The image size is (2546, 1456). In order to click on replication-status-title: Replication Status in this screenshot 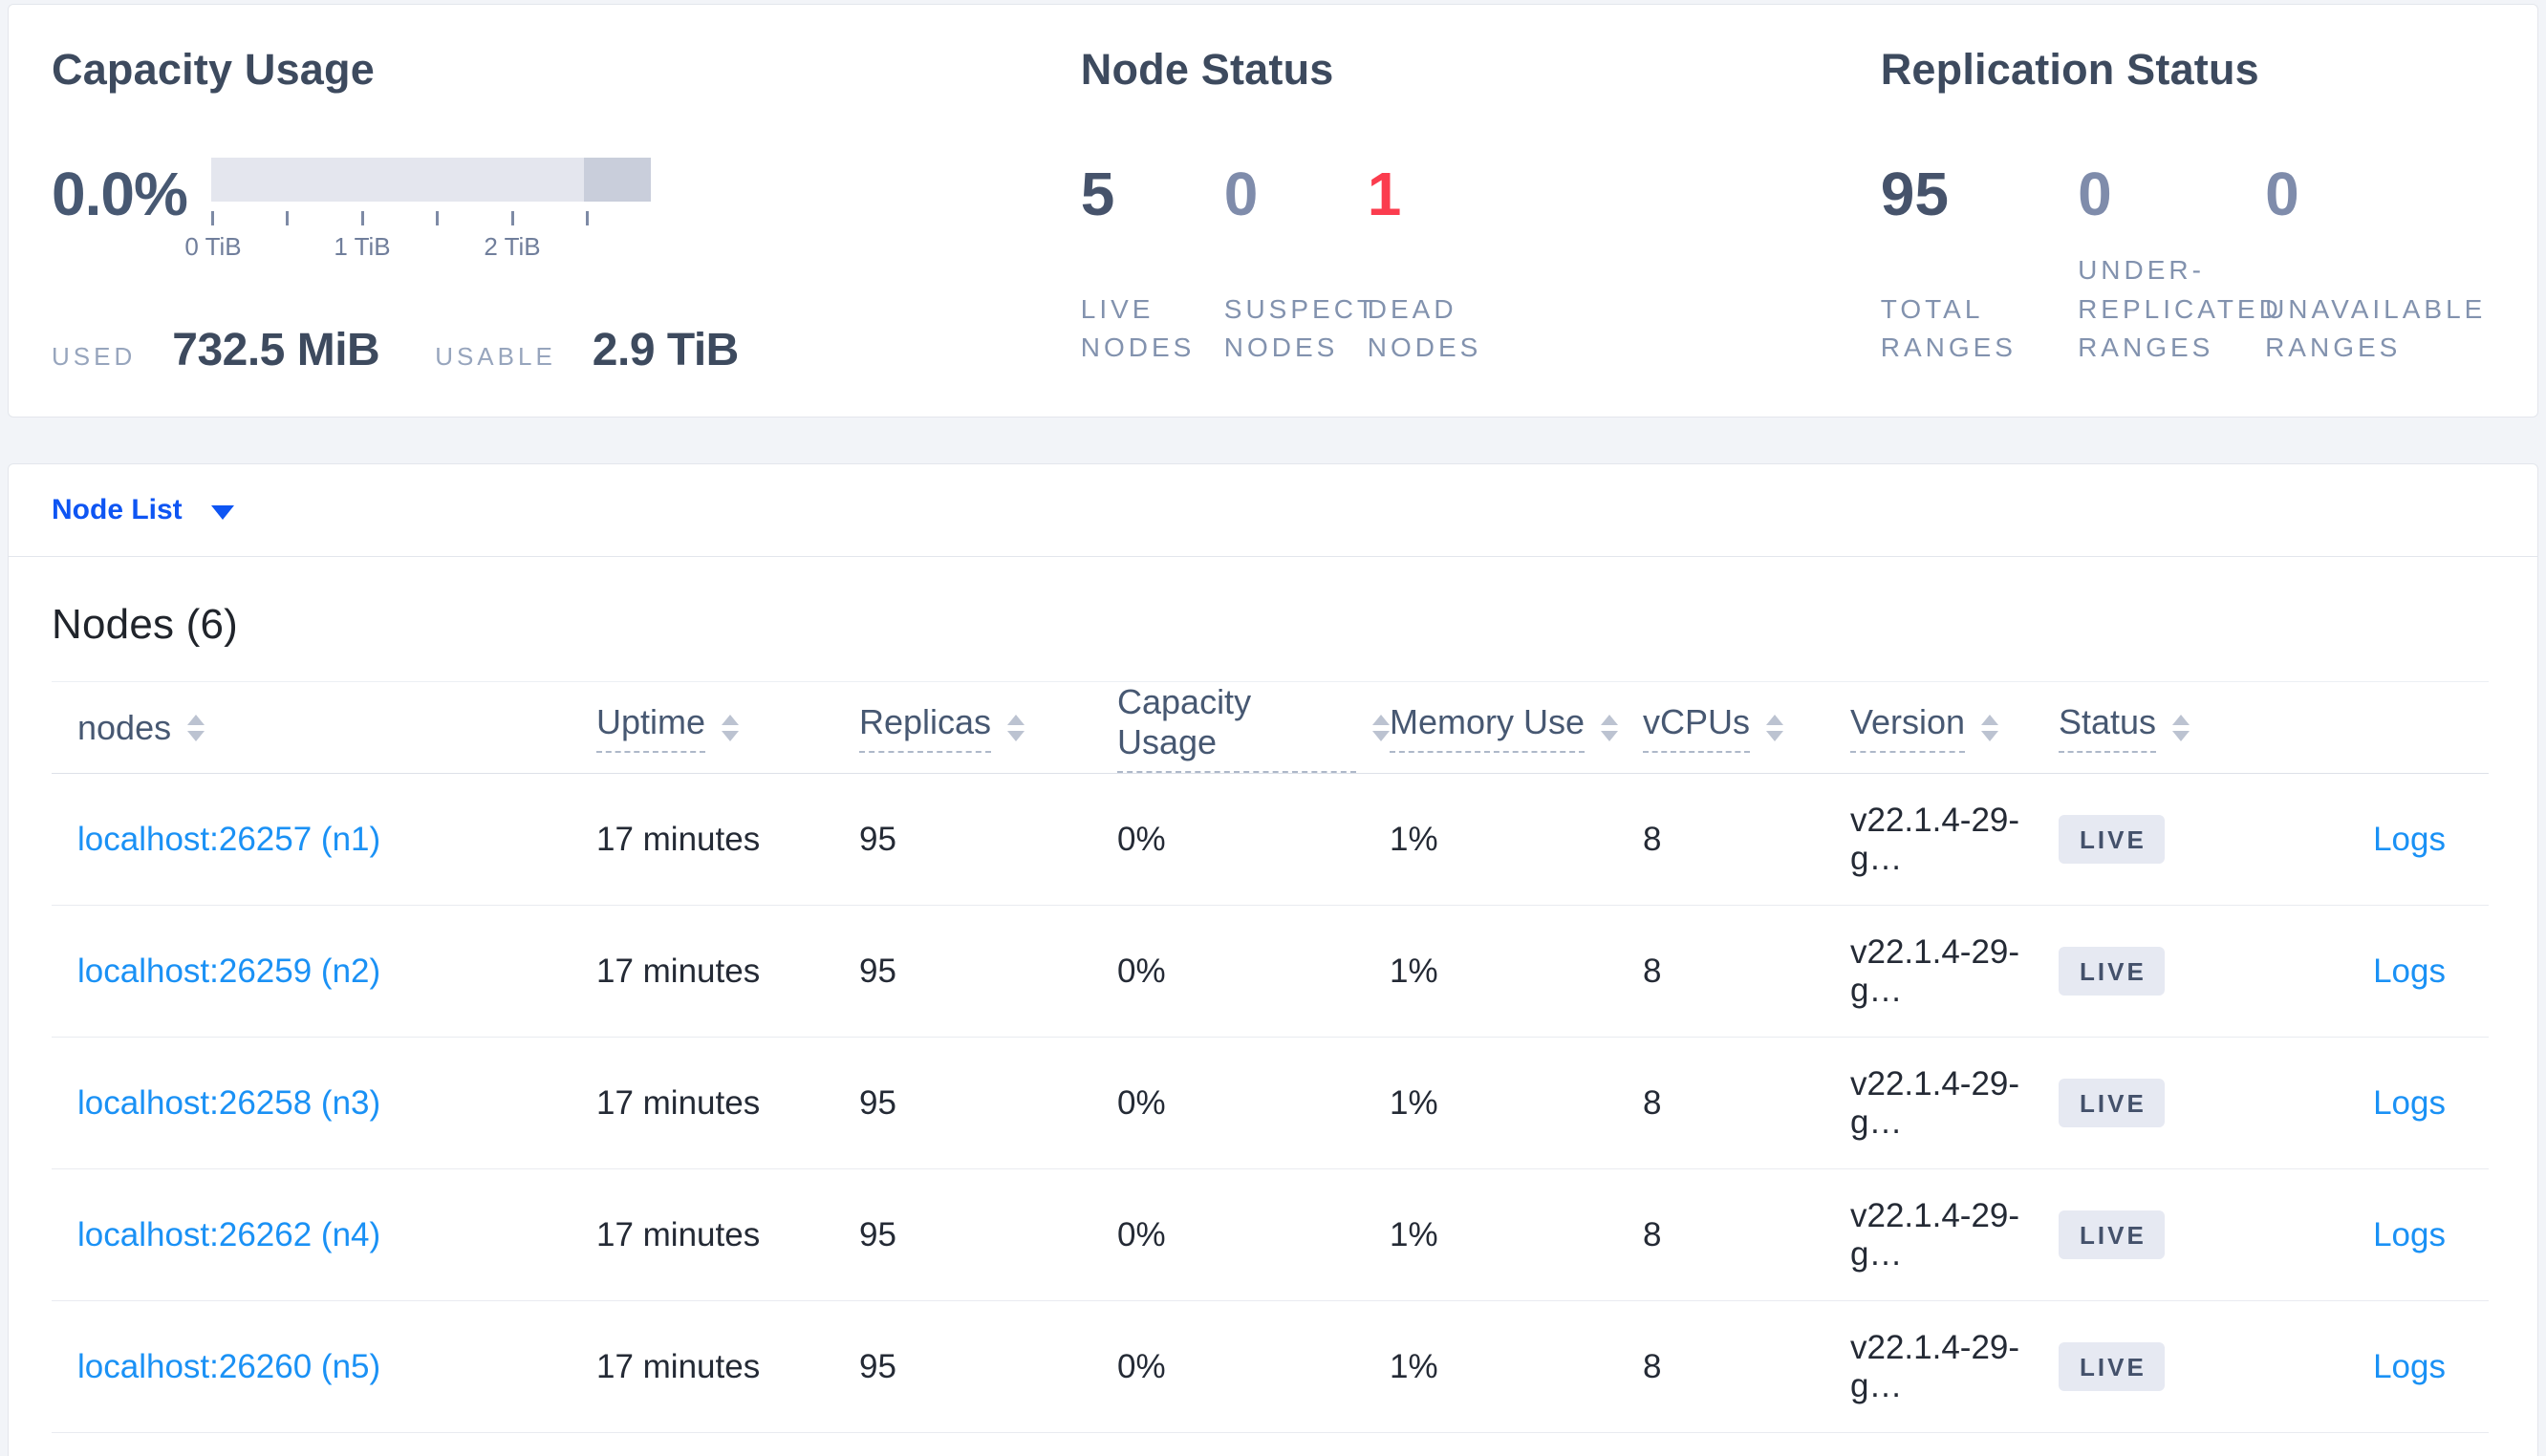, I will do `click(2069, 69)`.